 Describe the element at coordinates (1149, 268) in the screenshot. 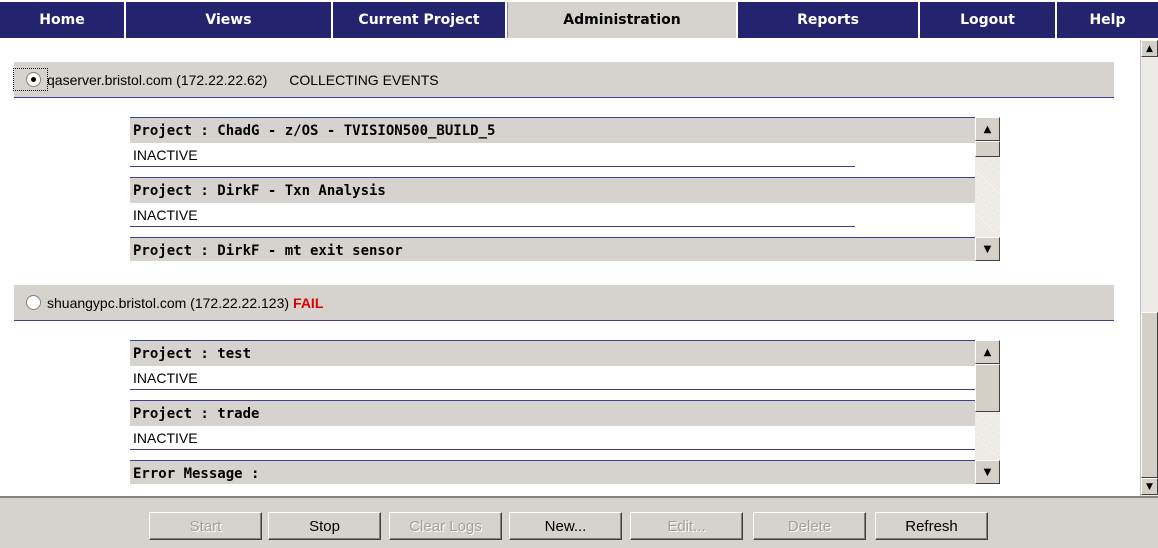

I see `page-scrollbar: ▲ ▼` at that location.